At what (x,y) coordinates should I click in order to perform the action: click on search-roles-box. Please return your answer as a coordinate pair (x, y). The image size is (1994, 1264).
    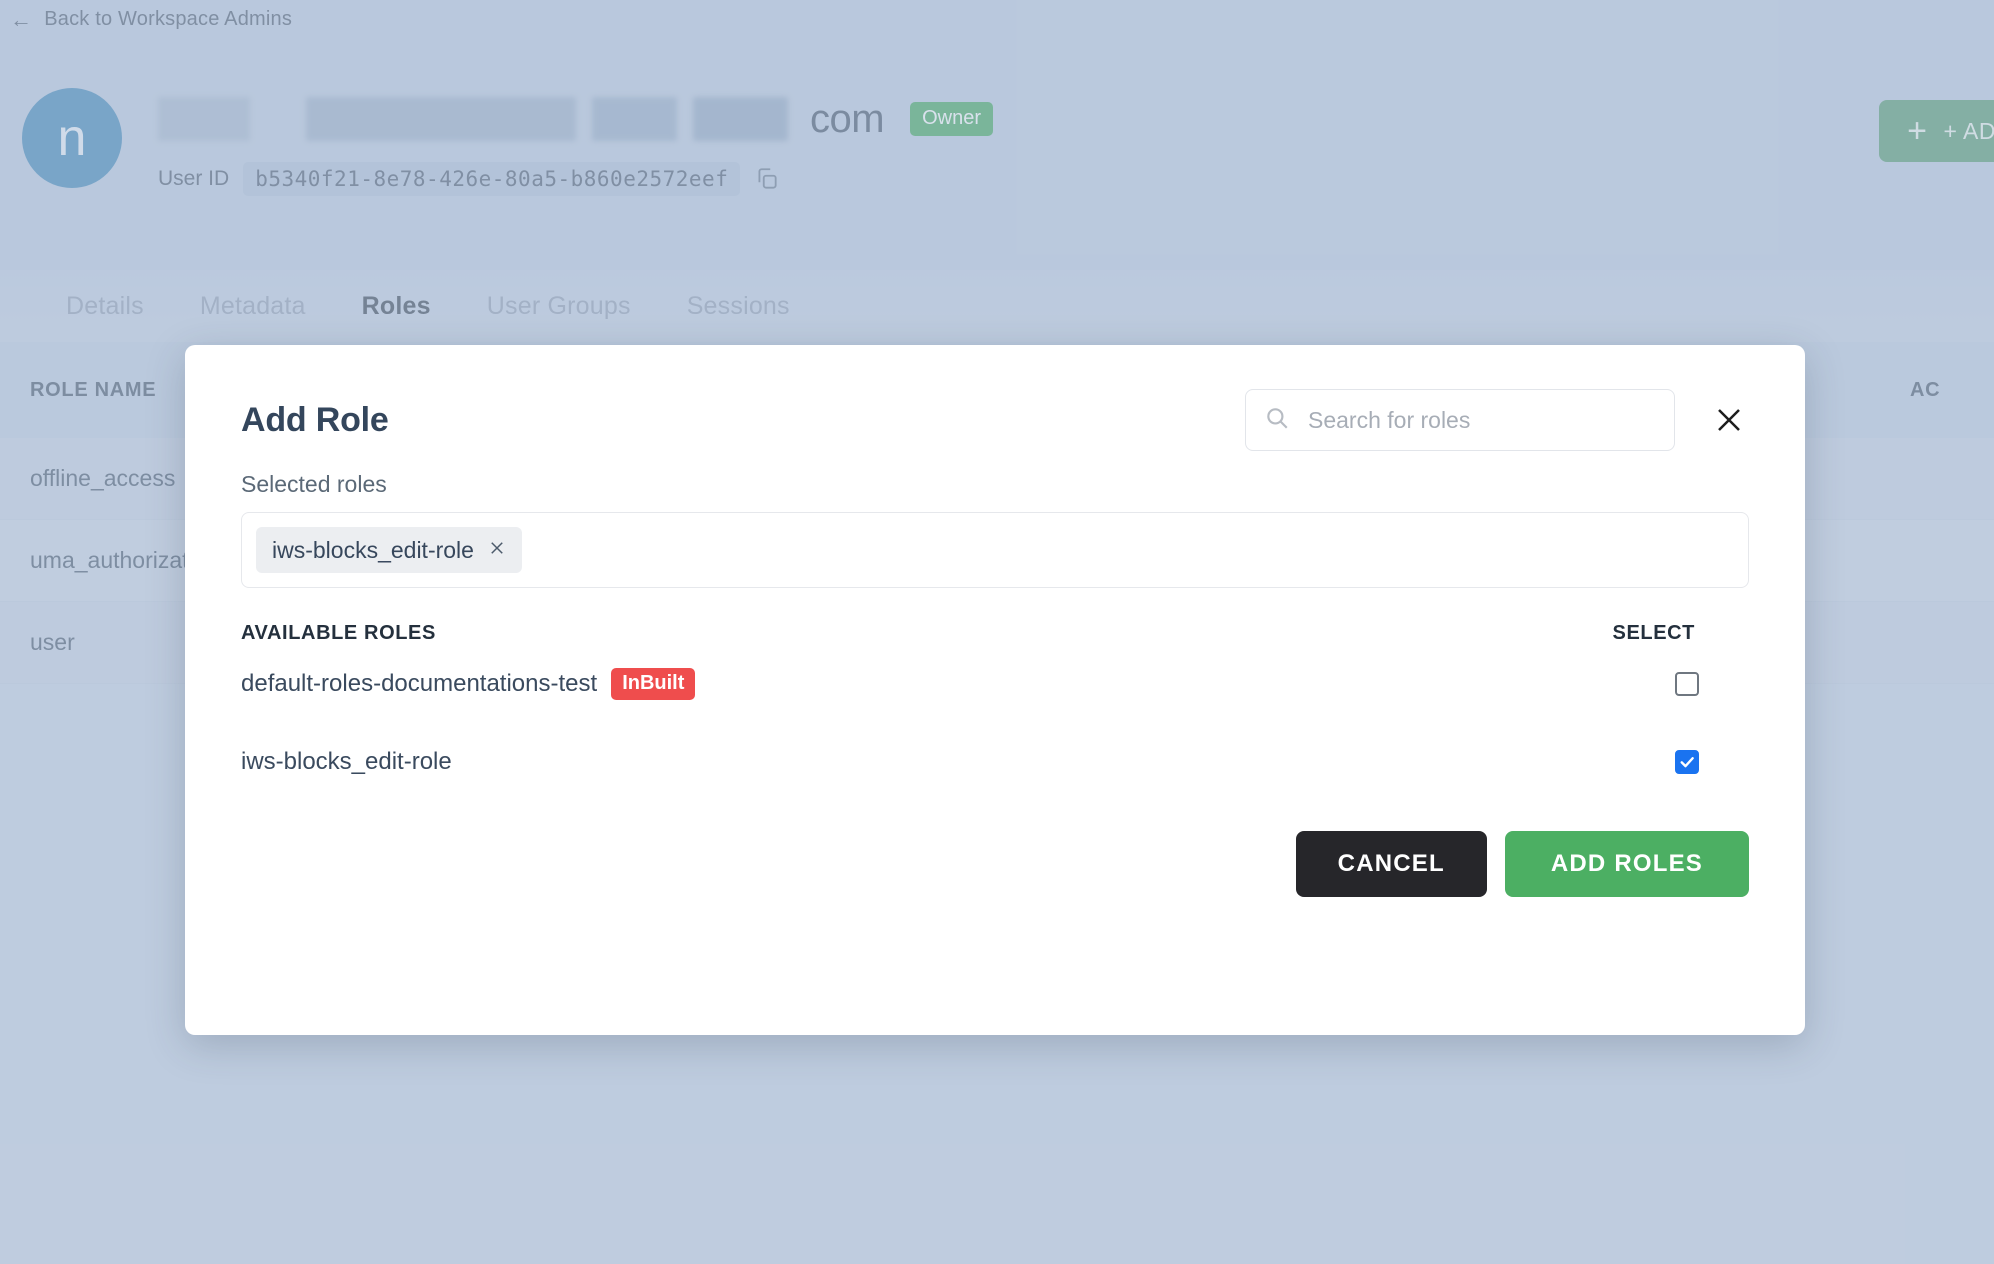
    Looking at the image, I should click on (1460, 420).